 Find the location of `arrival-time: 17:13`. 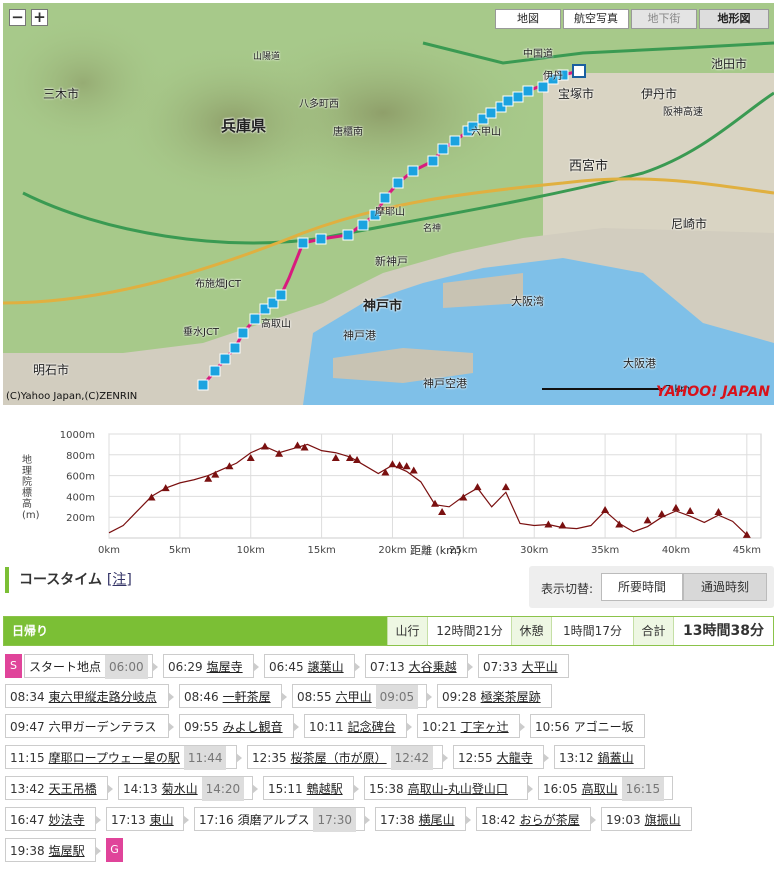

arrival-time: 17:13 is located at coordinates (128, 820).